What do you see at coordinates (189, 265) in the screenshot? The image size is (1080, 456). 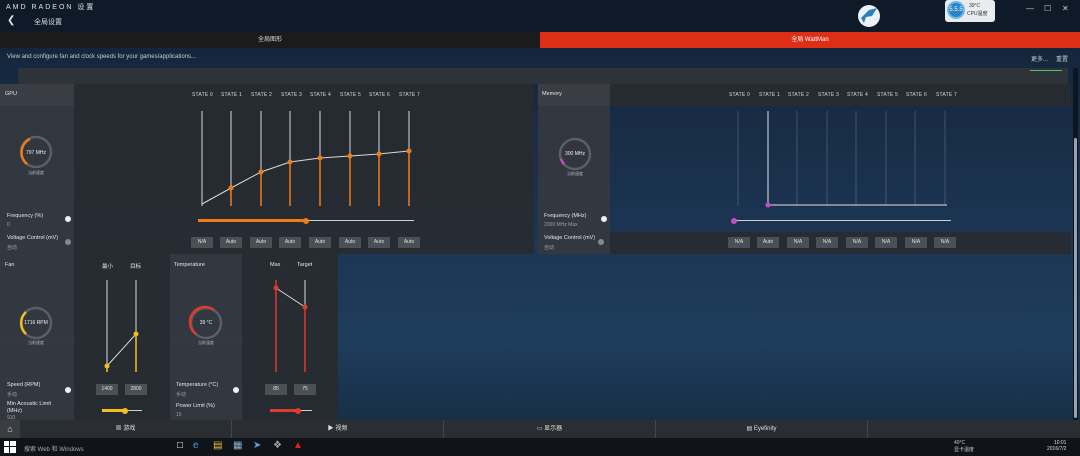 I see `temperature-title: Temperature` at bounding box center [189, 265].